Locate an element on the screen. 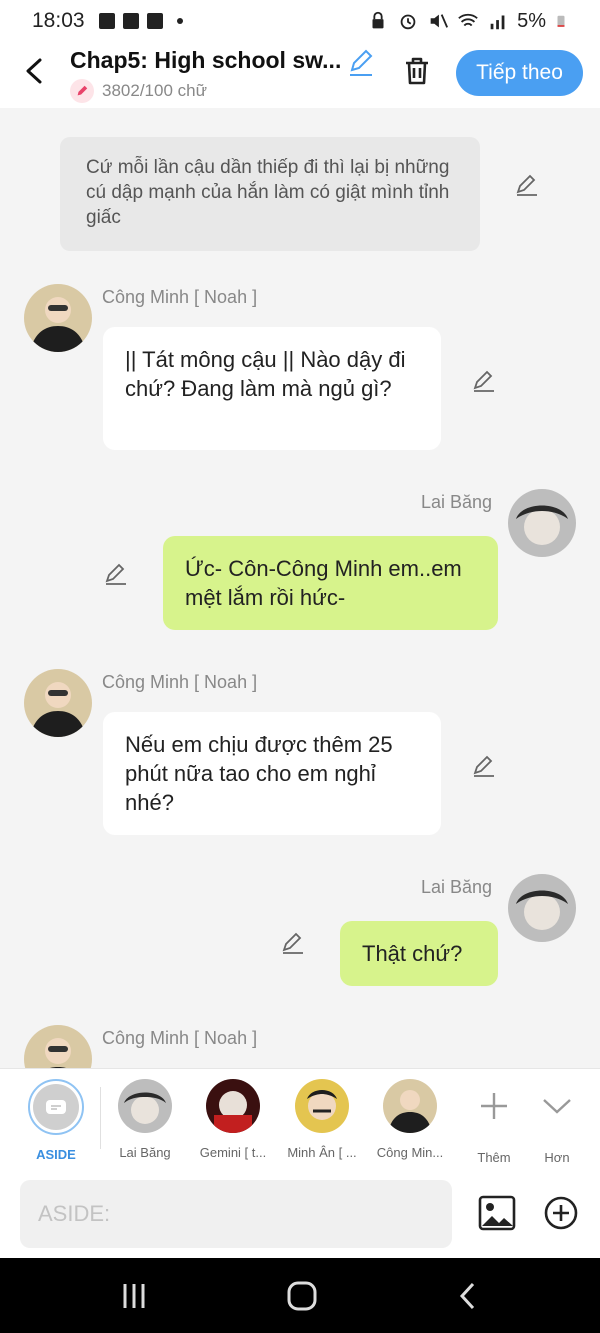  signal-icon is located at coordinates (497, 22).